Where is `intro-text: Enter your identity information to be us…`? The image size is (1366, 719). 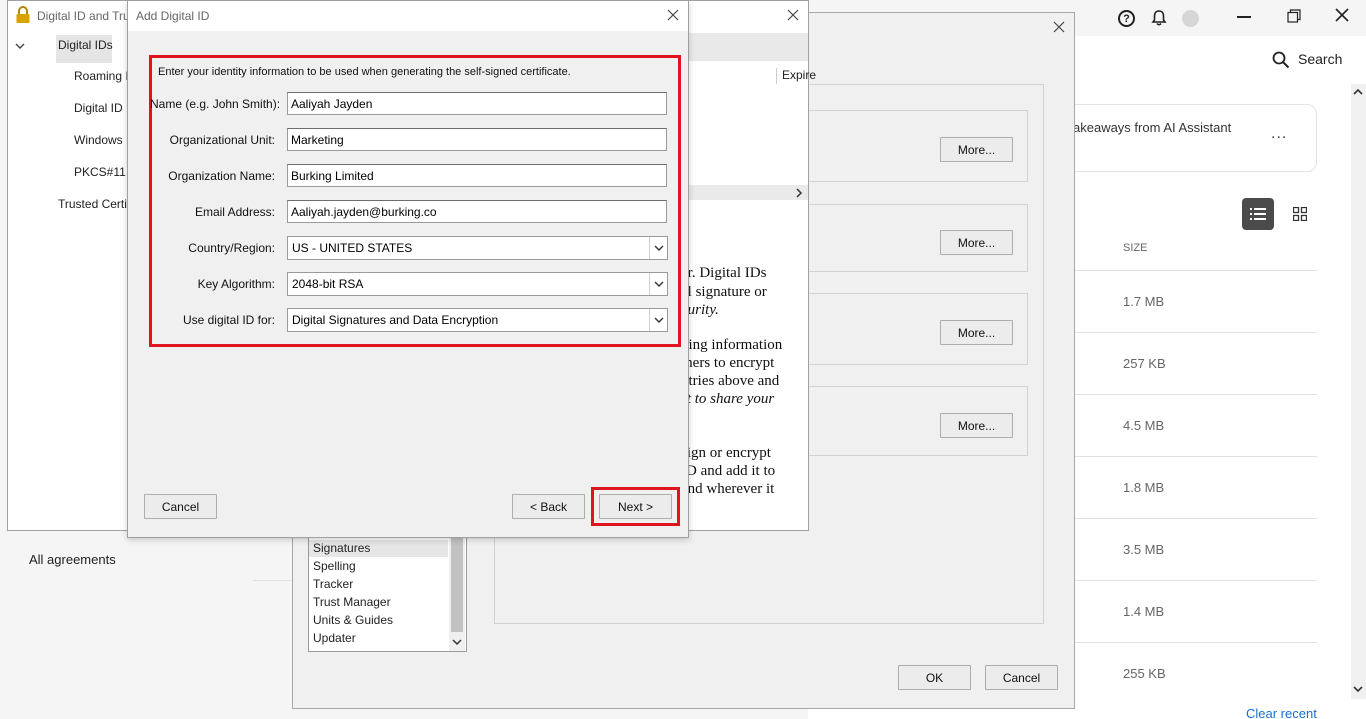 intro-text: Enter your identity information to be us… is located at coordinates (364, 72).